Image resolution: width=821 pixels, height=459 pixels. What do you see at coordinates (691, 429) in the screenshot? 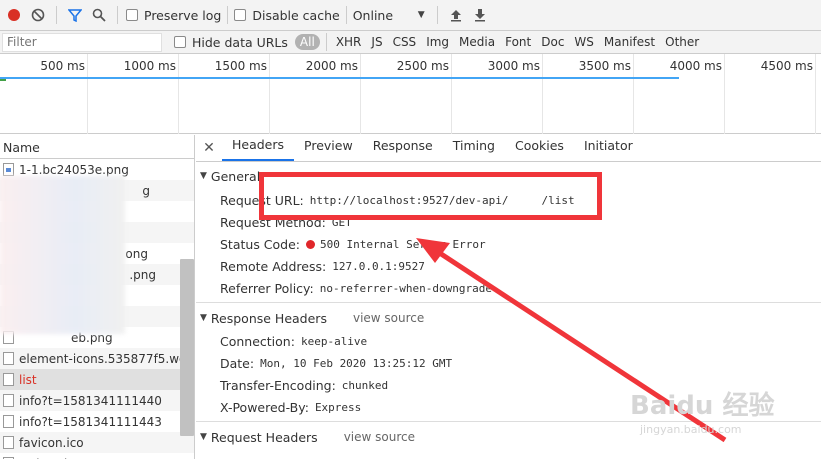
I see `baidu-watermark-url: jingyan.baidu.com` at bounding box center [691, 429].